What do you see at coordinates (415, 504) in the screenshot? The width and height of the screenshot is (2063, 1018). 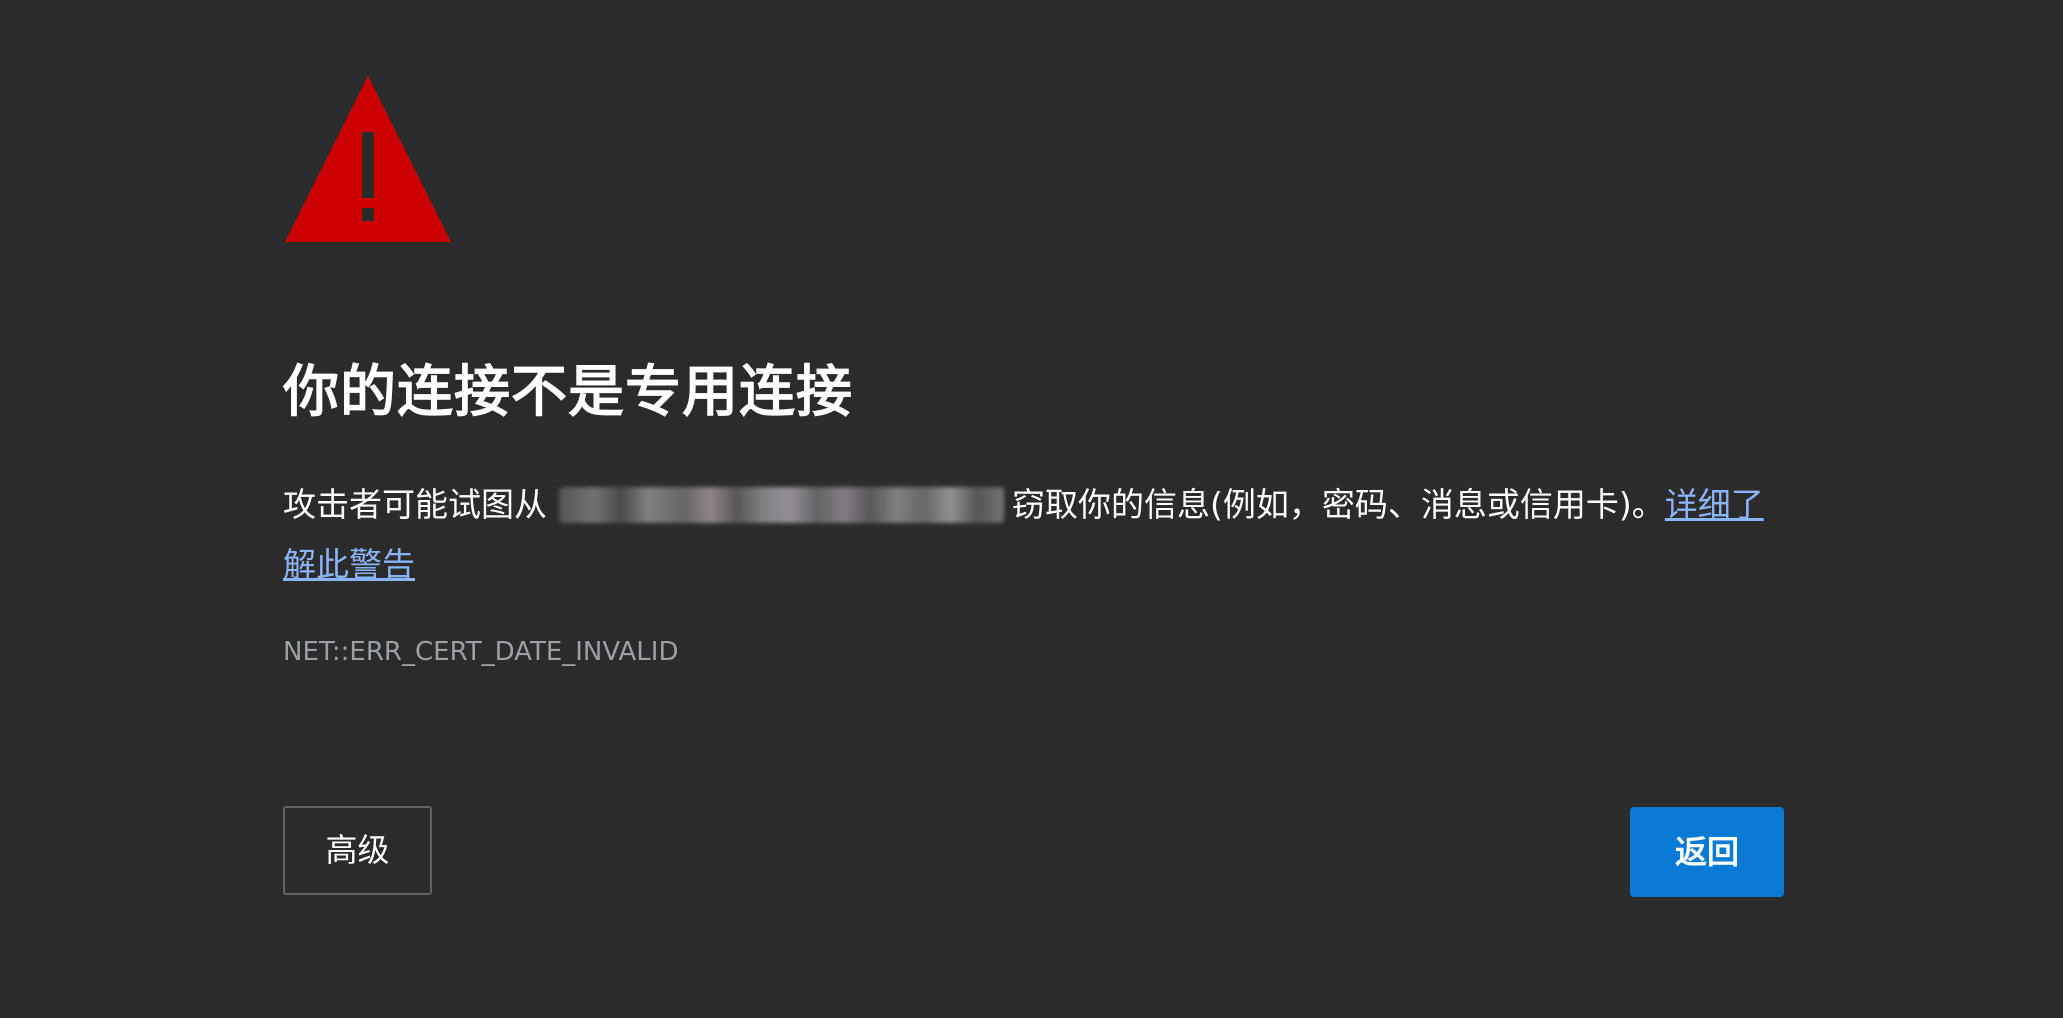 I see `message-prefix: 攻击者可能试图从` at bounding box center [415, 504].